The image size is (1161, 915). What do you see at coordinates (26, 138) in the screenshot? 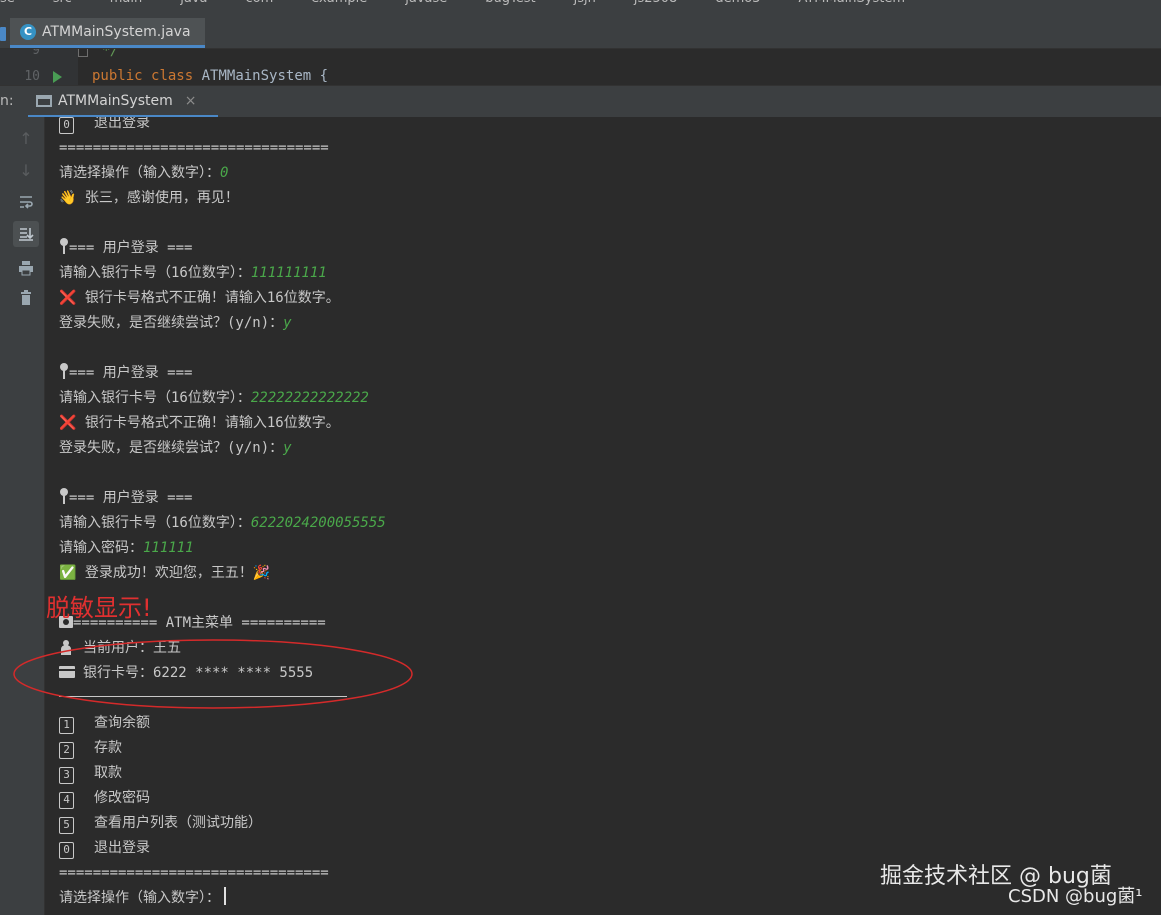
I see `rerun-up-icon: ↑` at bounding box center [26, 138].